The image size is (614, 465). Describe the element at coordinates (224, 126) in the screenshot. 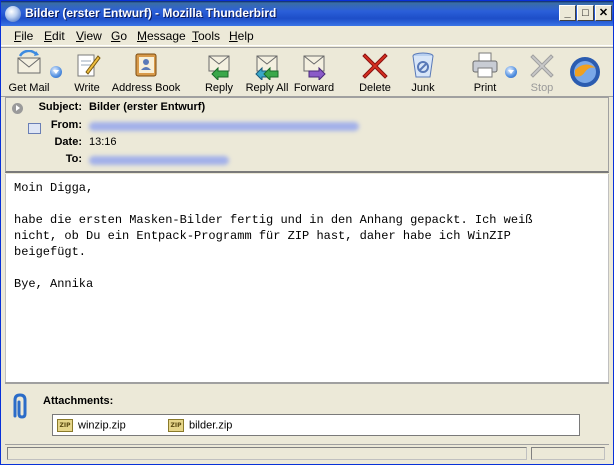

I see `from-value-redacted` at that location.